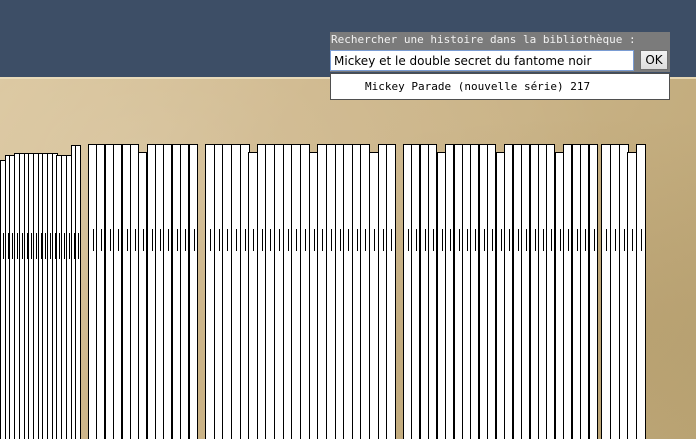 Image resolution: width=696 pixels, height=439 pixels. I want to click on suggestion-item: Mickey Parade (nouvelle série) 217, so click(477, 86).